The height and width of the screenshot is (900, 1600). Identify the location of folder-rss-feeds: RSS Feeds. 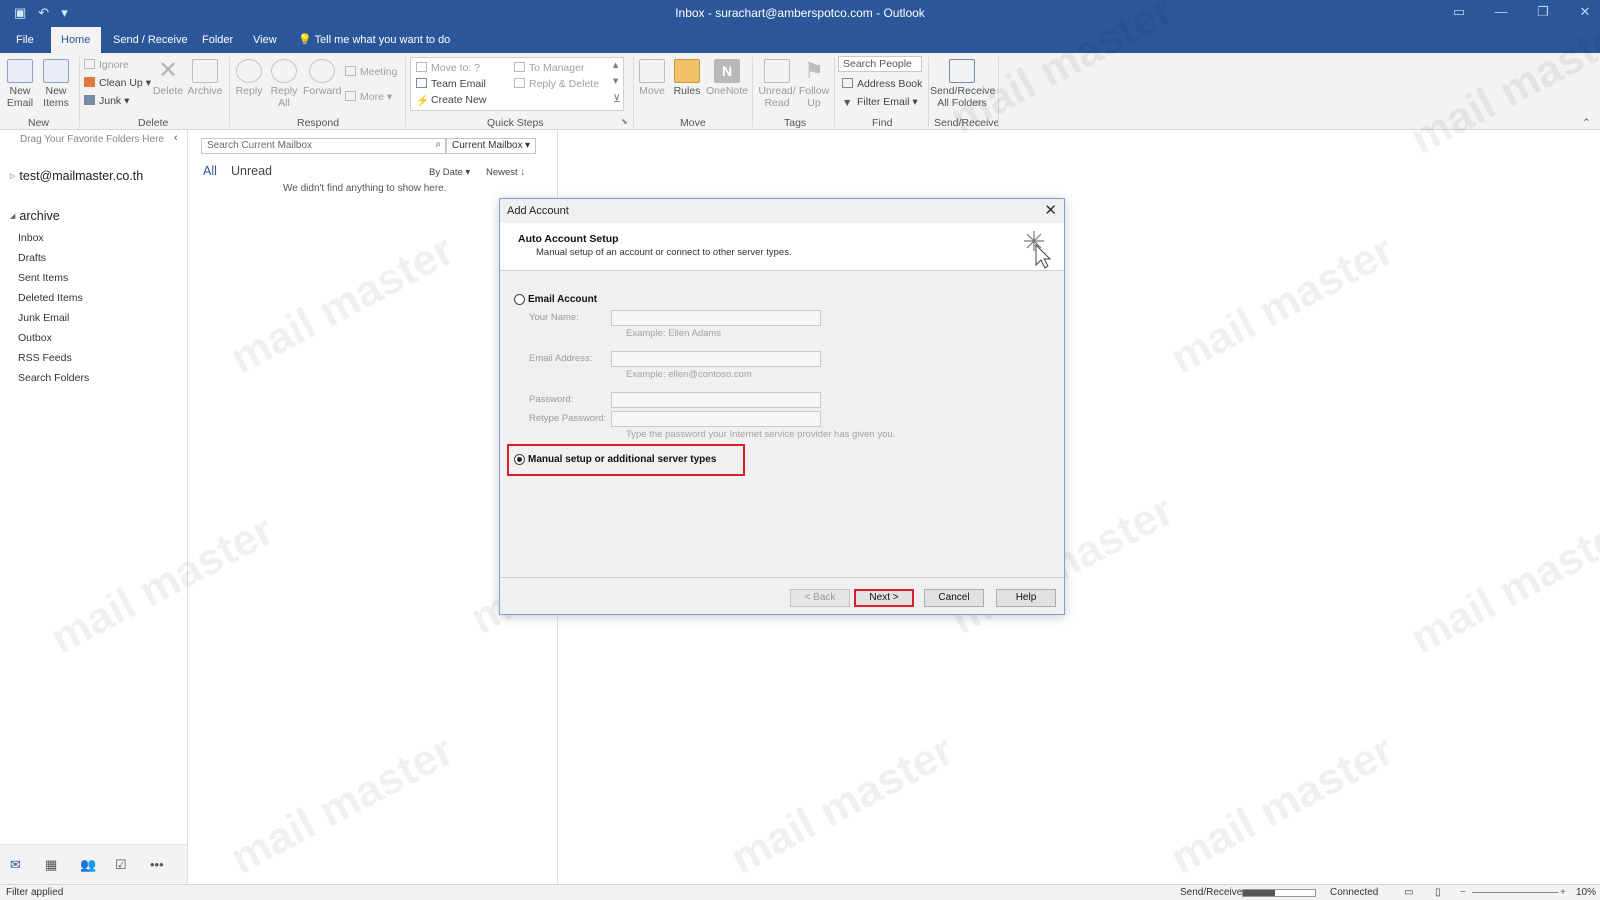
(45, 358).